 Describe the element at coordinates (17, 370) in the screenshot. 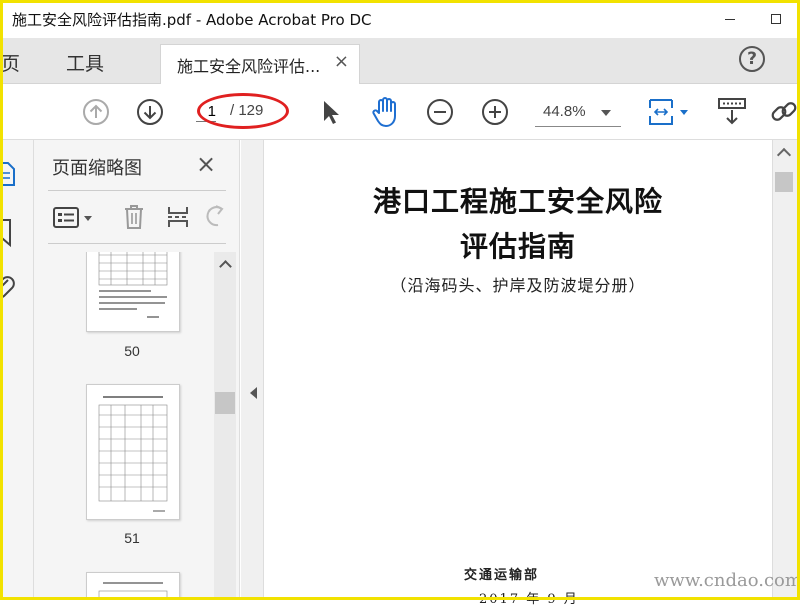

I see `left-icon-rail` at that location.